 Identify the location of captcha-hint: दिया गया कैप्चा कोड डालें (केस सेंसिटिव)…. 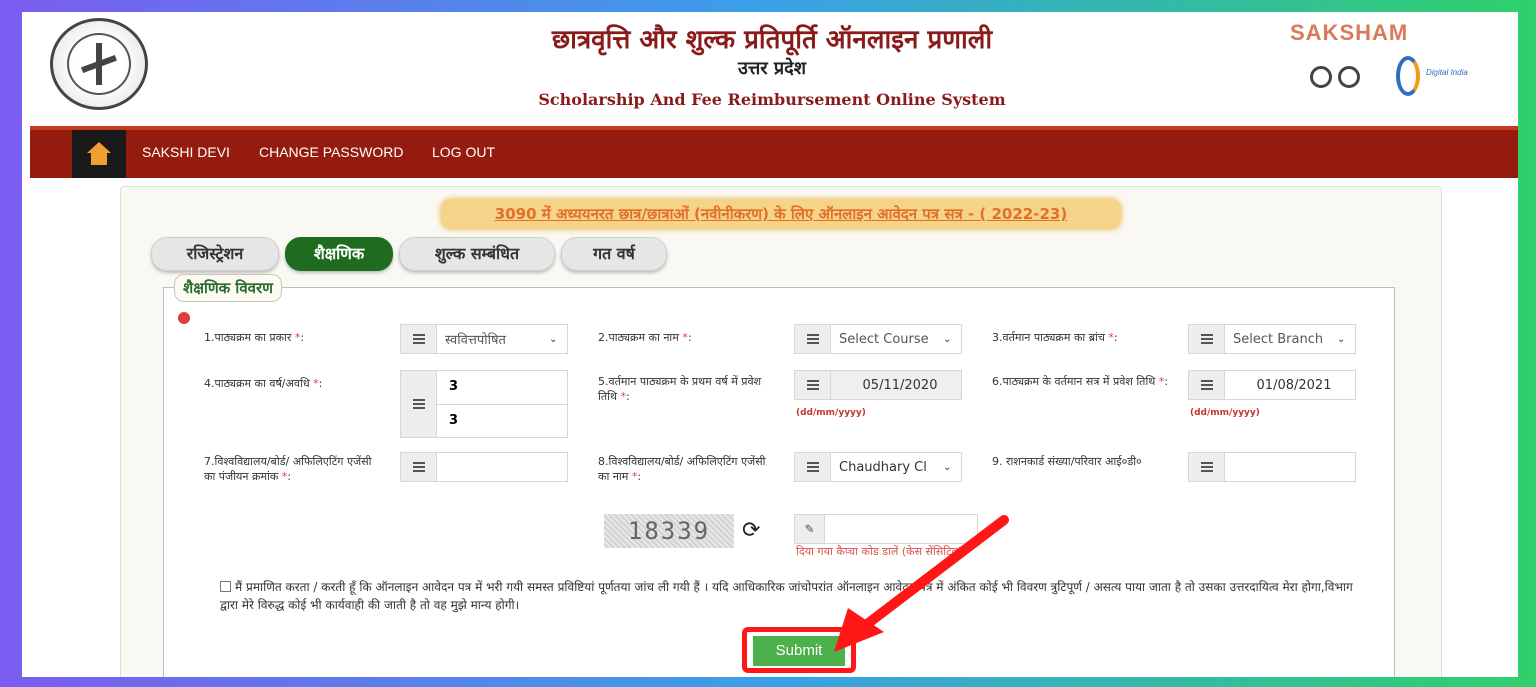
(882, 551).